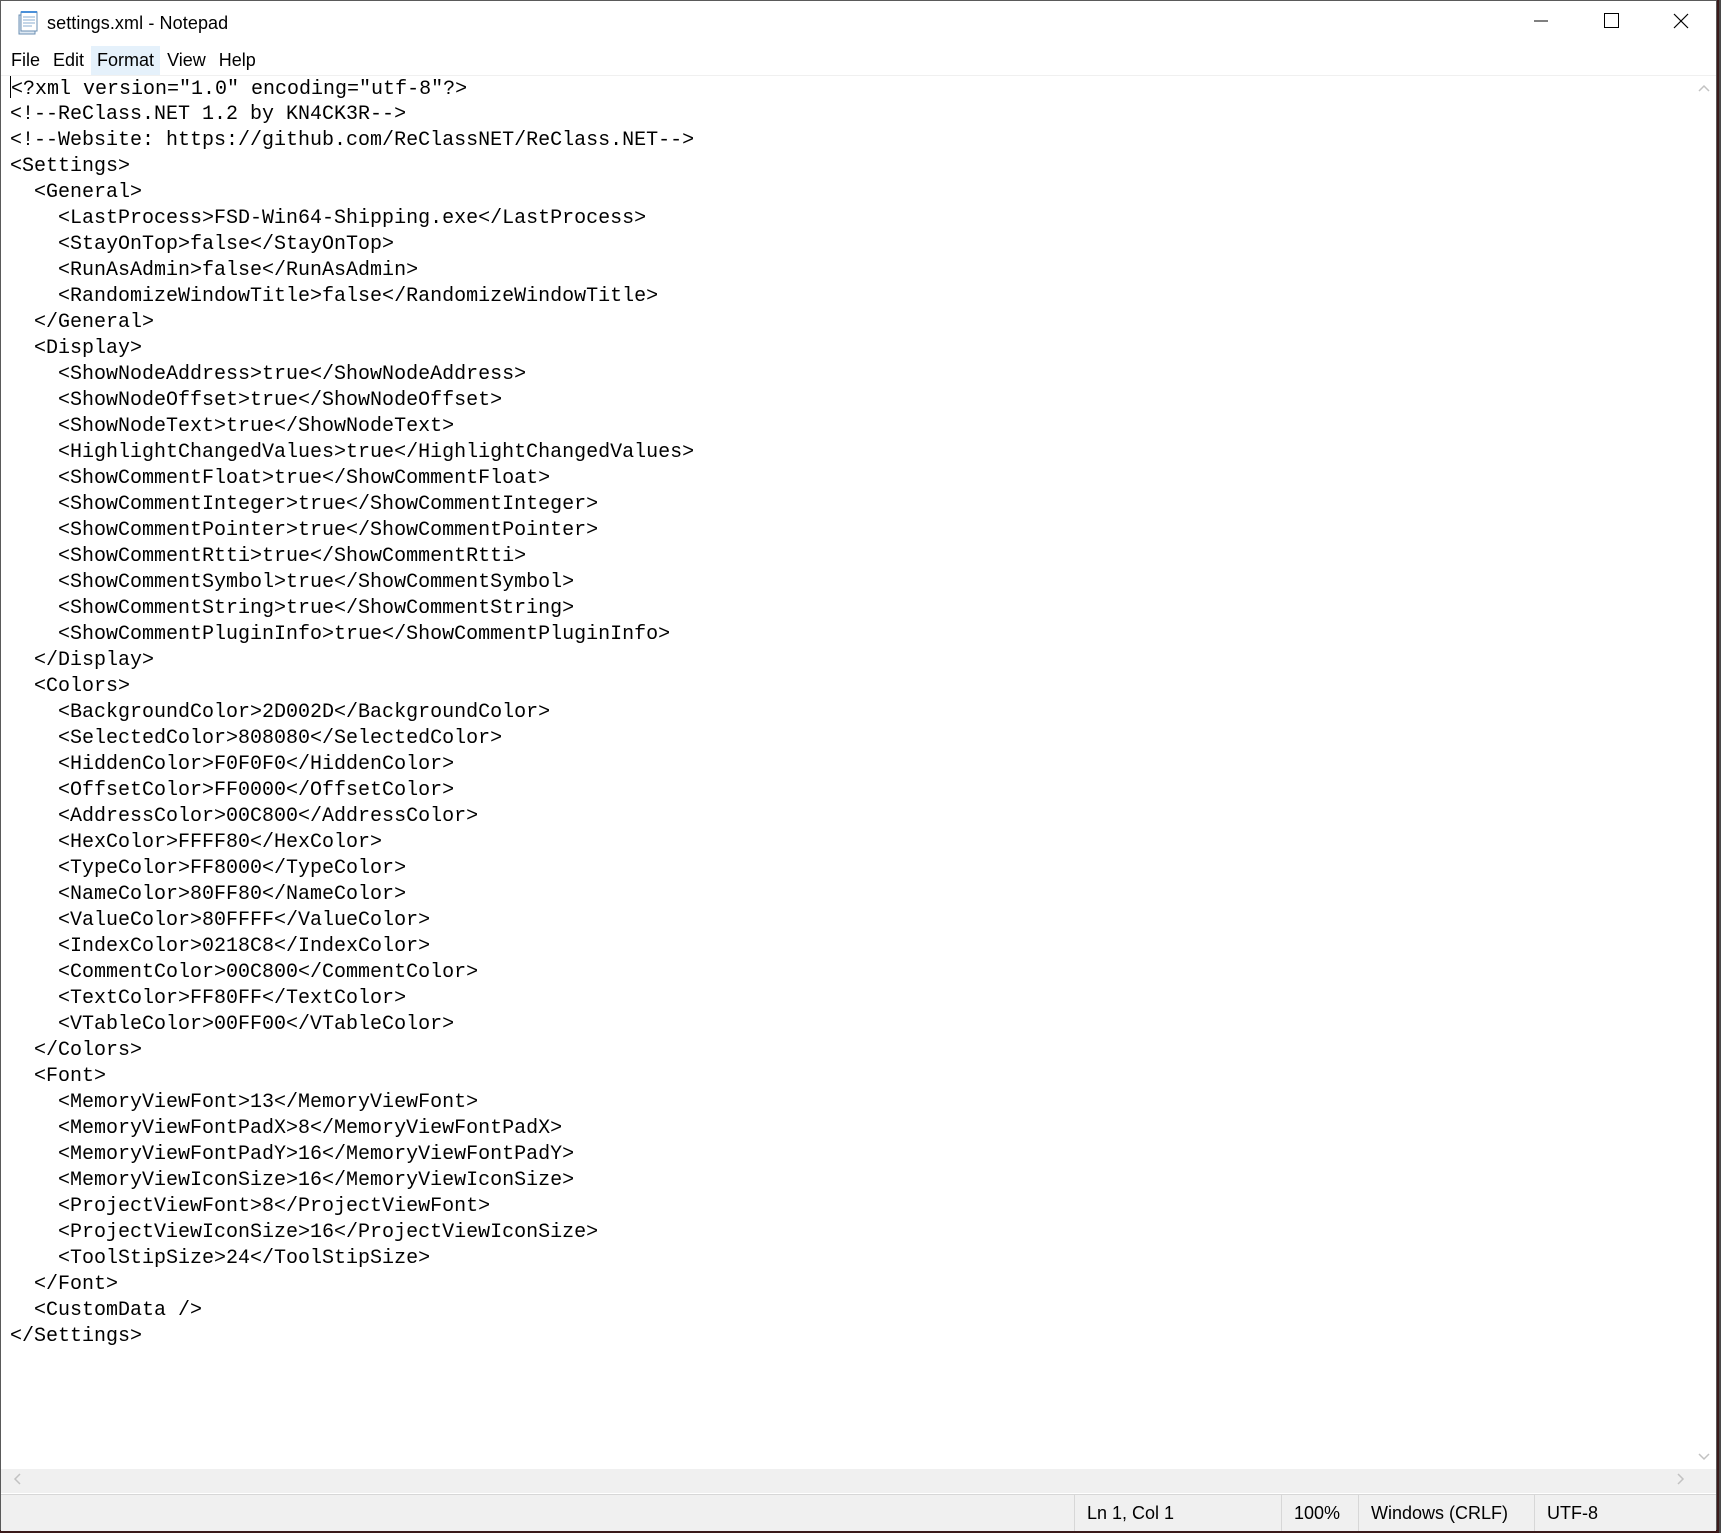 This screenshot has height=1533, width=1721. I want to click on close-icon, so click(1681, 23).